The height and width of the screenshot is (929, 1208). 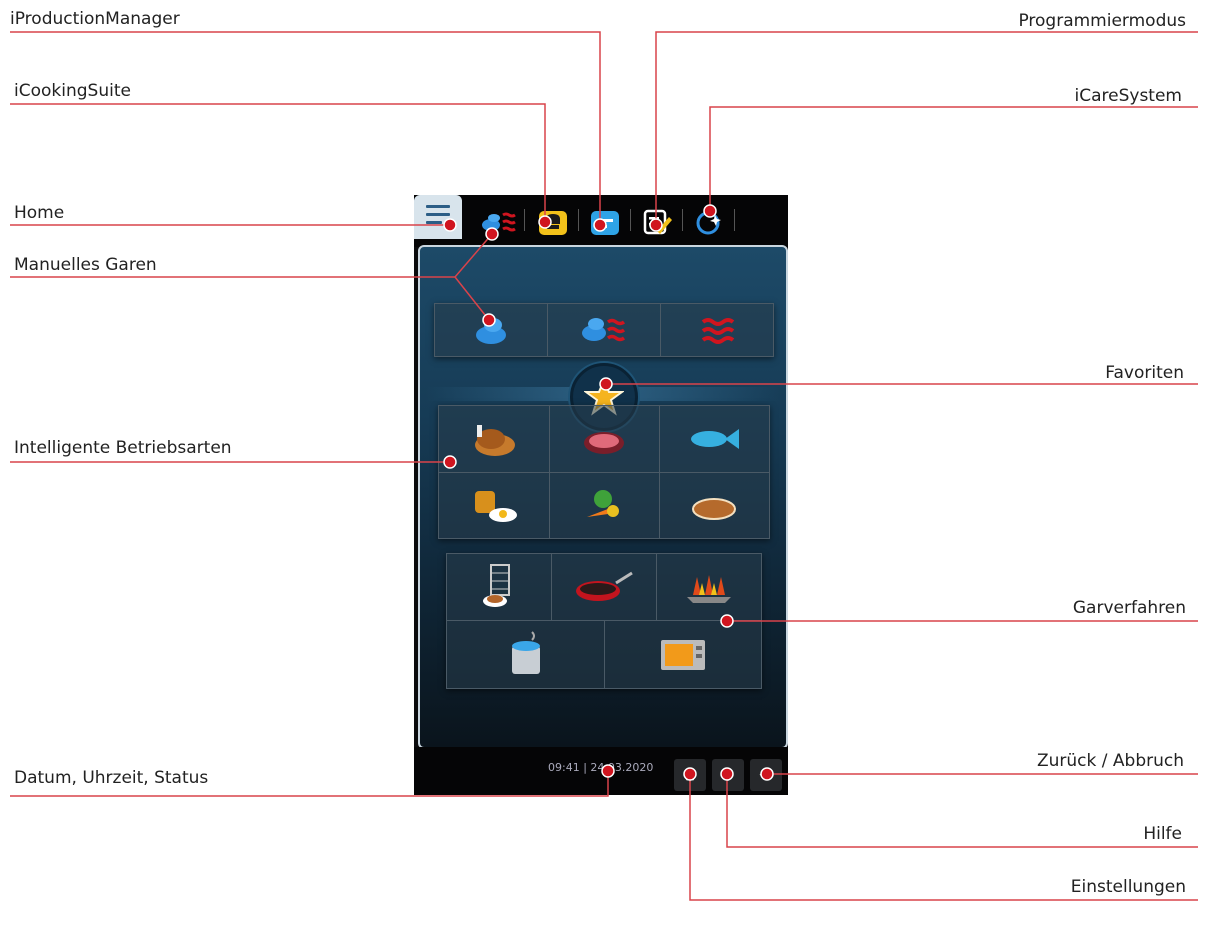 I want to click on icaresystem-icon, so click(x=708, y=223).